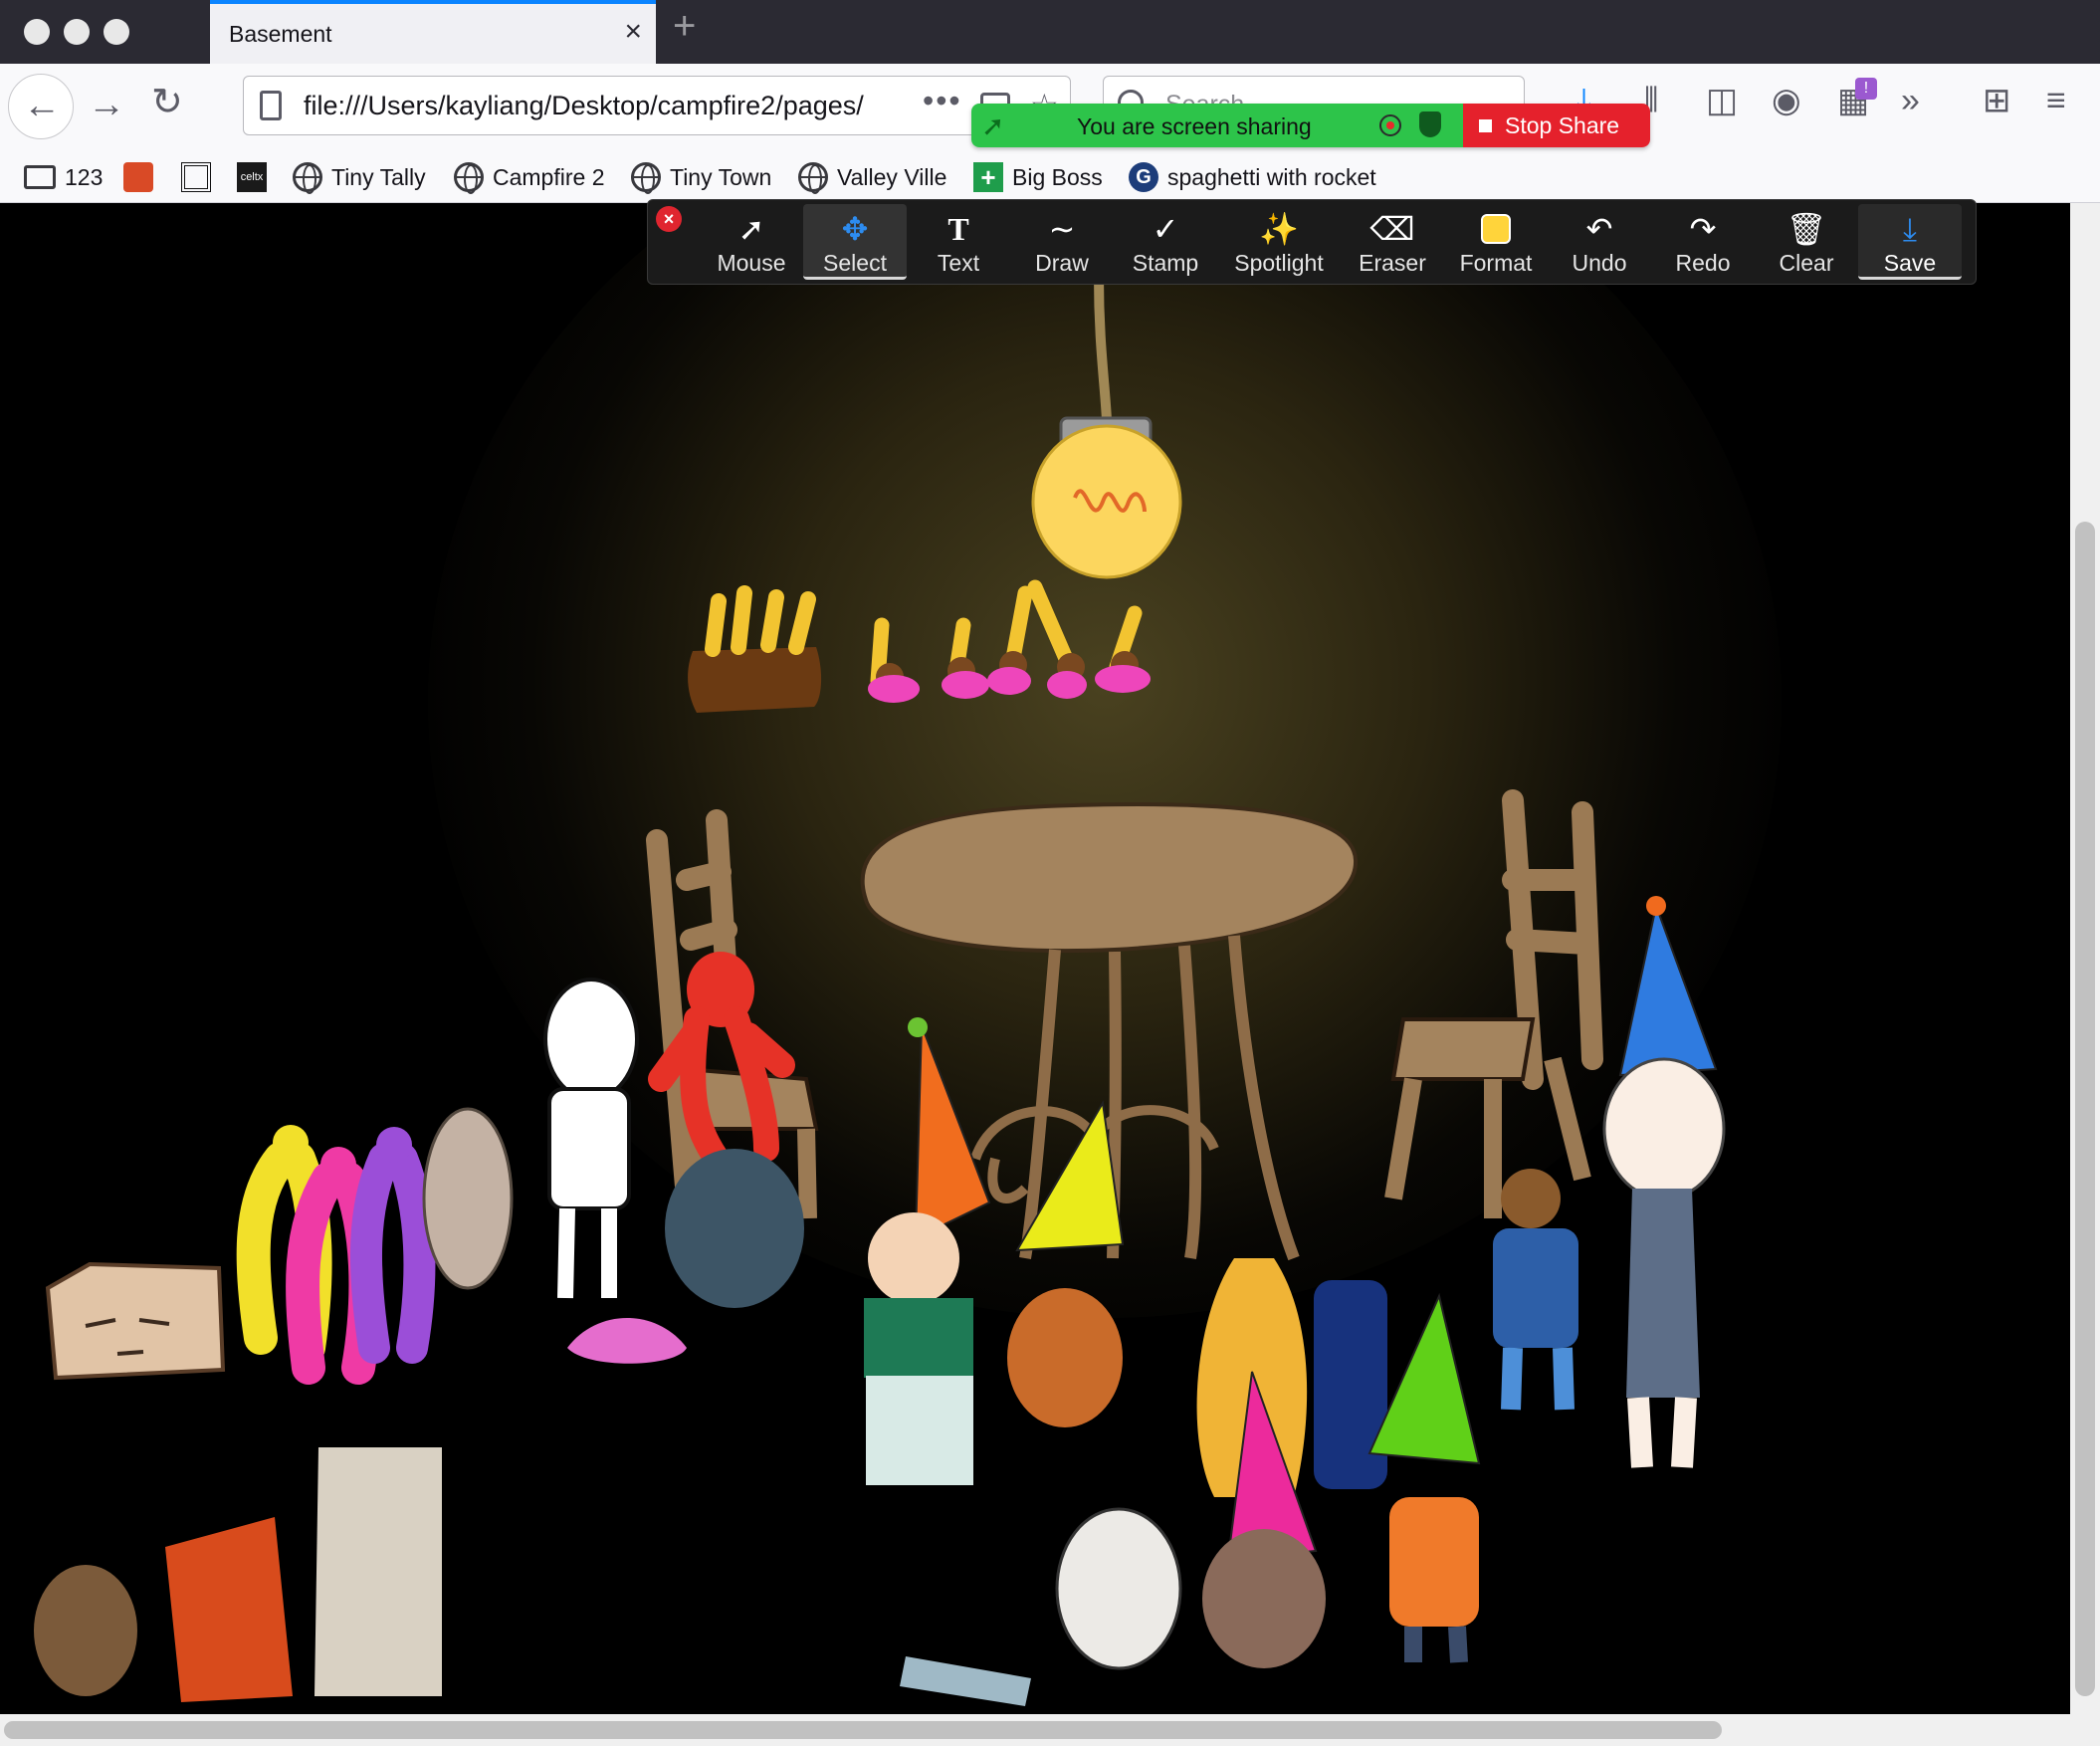 The height and width of the screenshot is (1746, 2100). Describe the element at coordinates (1062, 229) in the screenshot. I see `squiggle-icon: ∼` at that location.